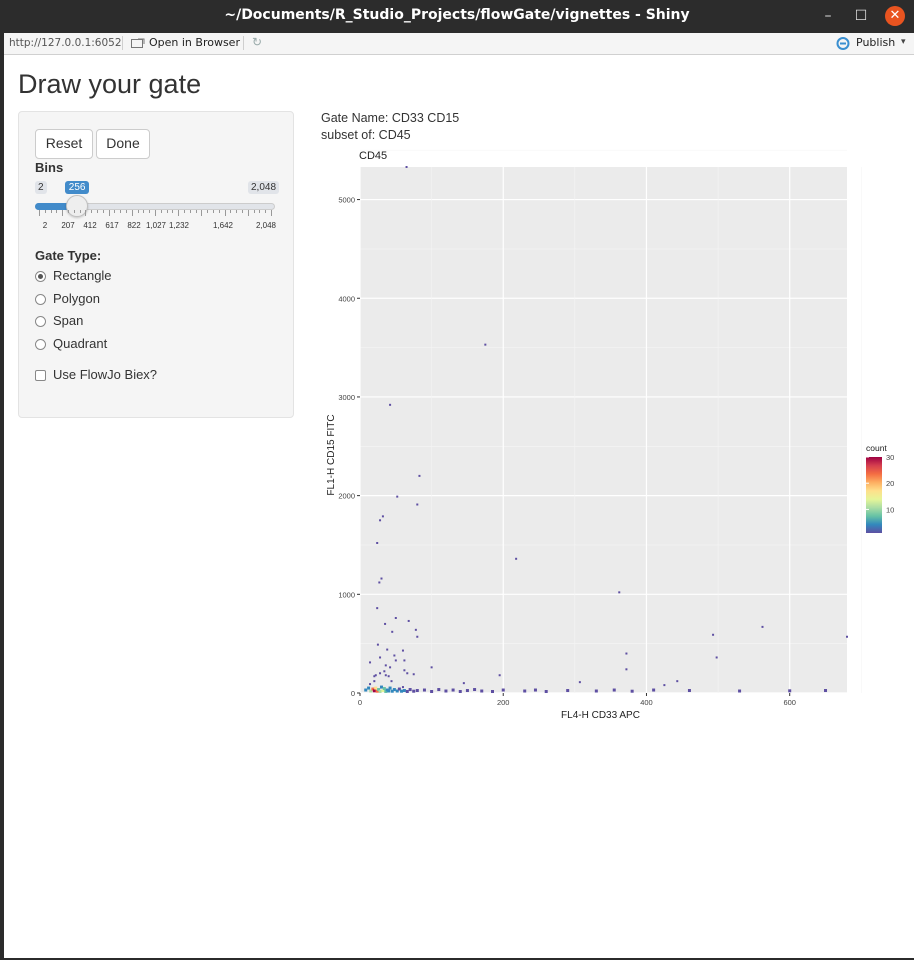 The height and width of the screenshot is (960, 914). What do you see at coordinates (577, 700) in the screenshot?
I see `x-axis-ticks: 0 200 400 600` at bounding box center [577, 700].